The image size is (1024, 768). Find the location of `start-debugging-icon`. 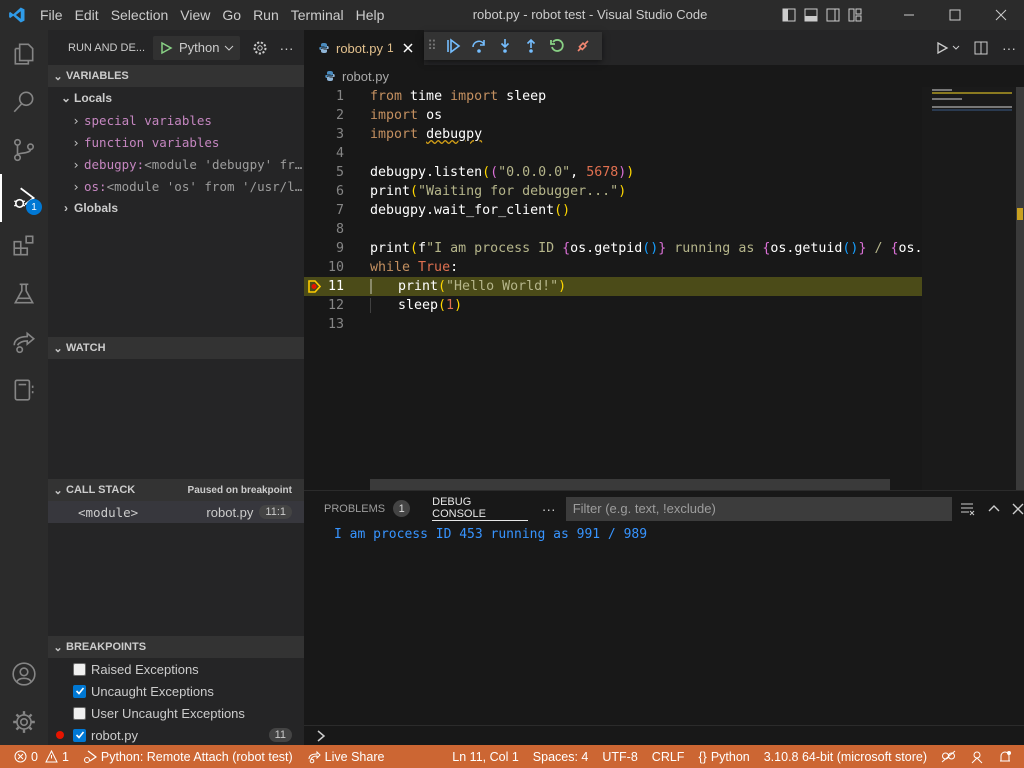

start-debugging-icon is located at coordinates (166, 48).